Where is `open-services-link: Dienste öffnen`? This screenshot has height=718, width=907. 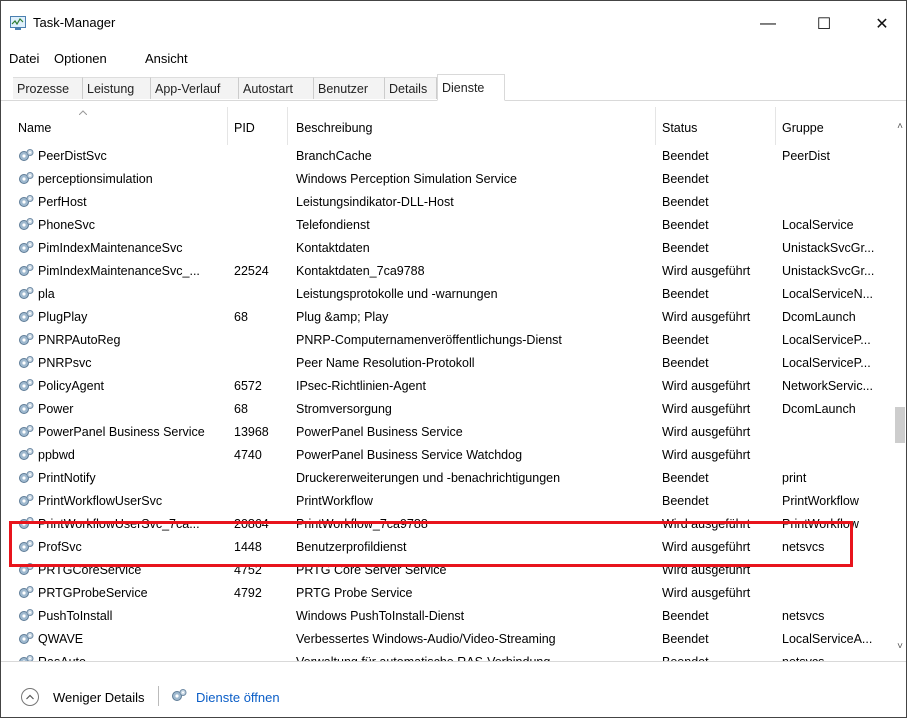 open-services-link: Dienste öffnen is located at coordinates (238, 697).